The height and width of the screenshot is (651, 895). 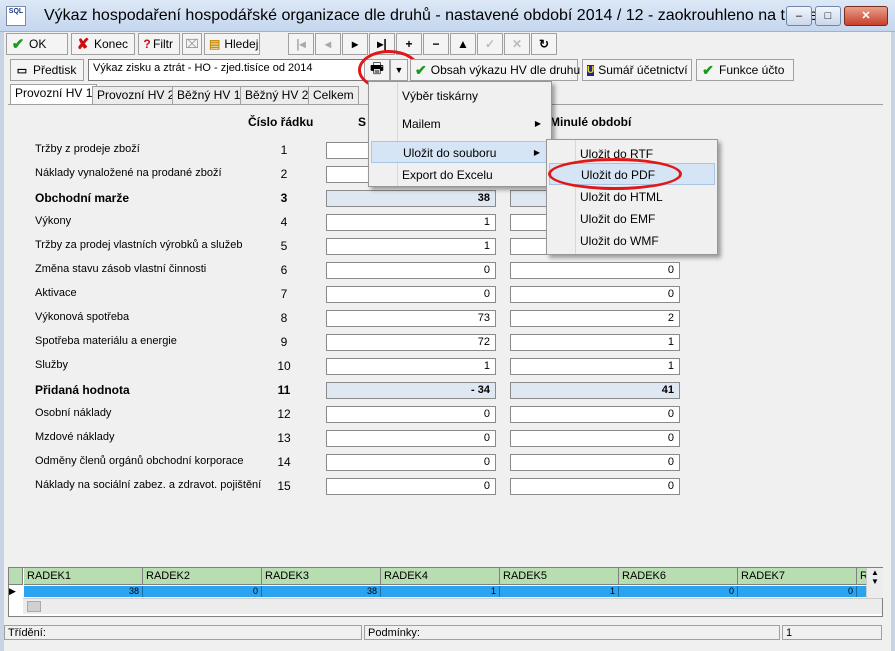 What do you see at coordinates (637, 70) in the screenshot?
I see `sumar-button: U Sumář účetnictví` at bounding box center [637, 70].